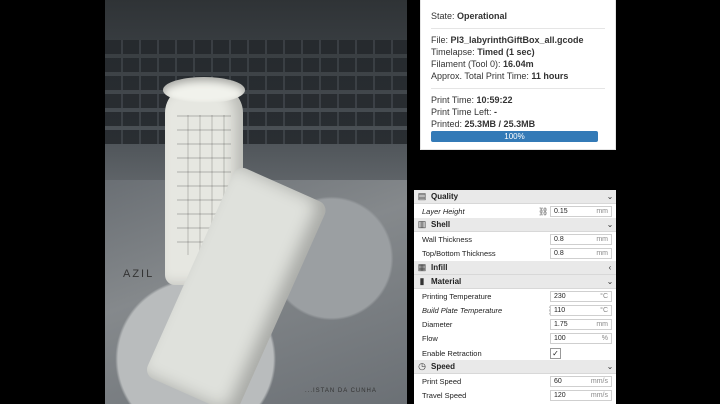  I want to click on section-shell: ▥ Shell ⌄, so click(515, 225).